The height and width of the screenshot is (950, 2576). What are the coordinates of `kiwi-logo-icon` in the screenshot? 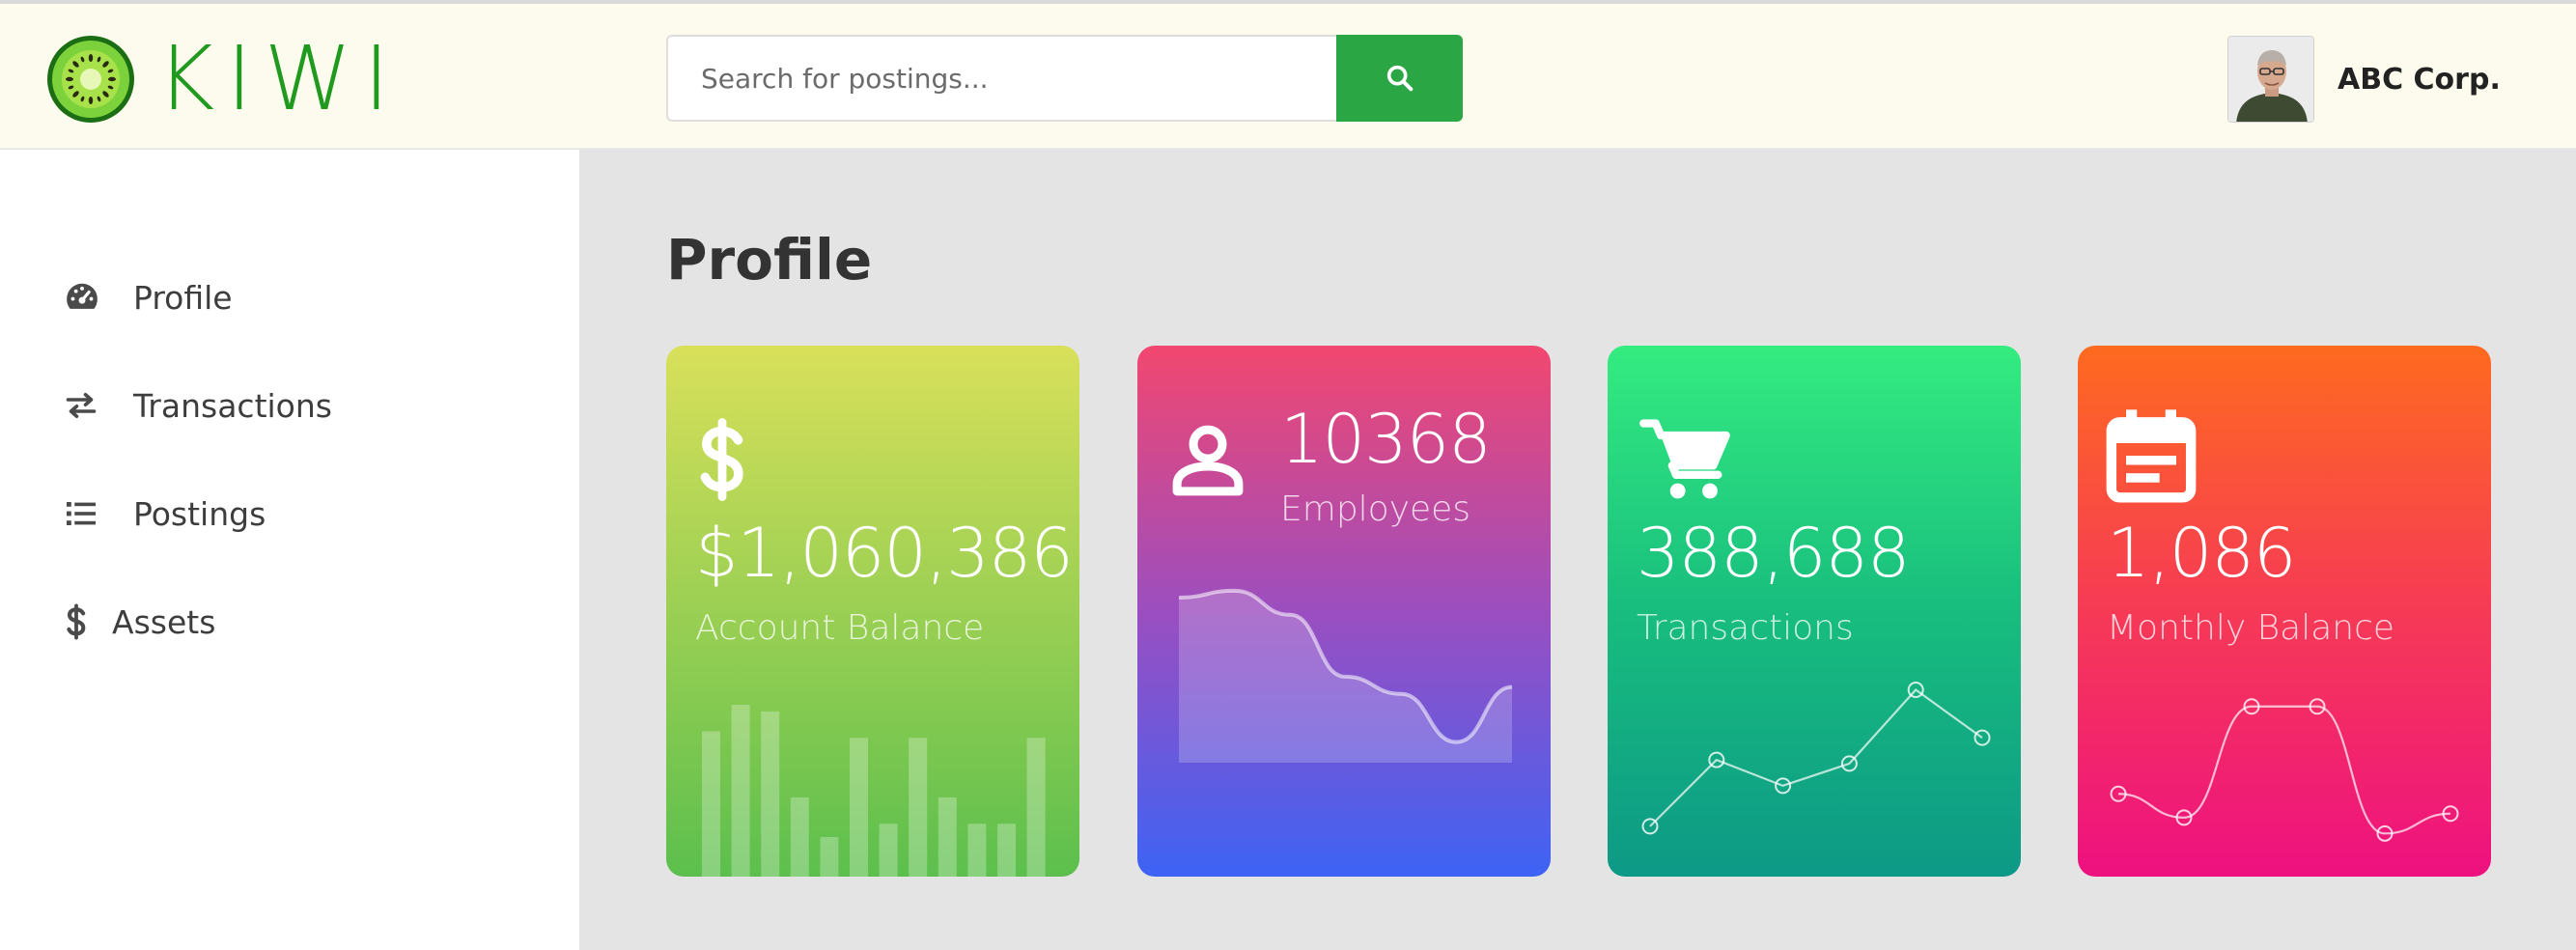 It's located at (91, 80).